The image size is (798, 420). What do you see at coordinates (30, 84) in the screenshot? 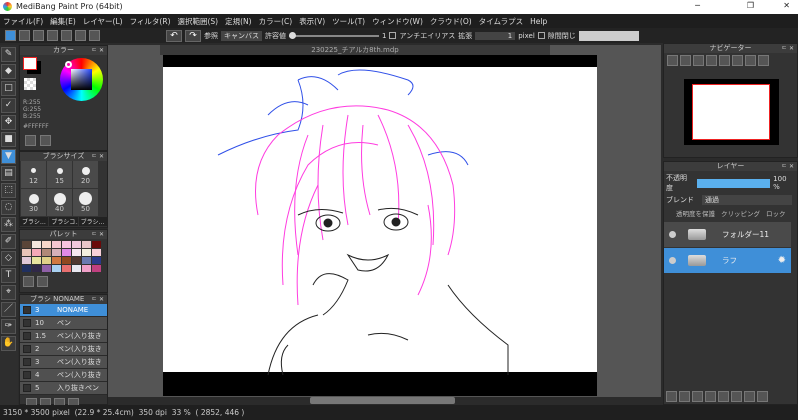
I see `transparent-swatch` at bounding box center [30, 84].